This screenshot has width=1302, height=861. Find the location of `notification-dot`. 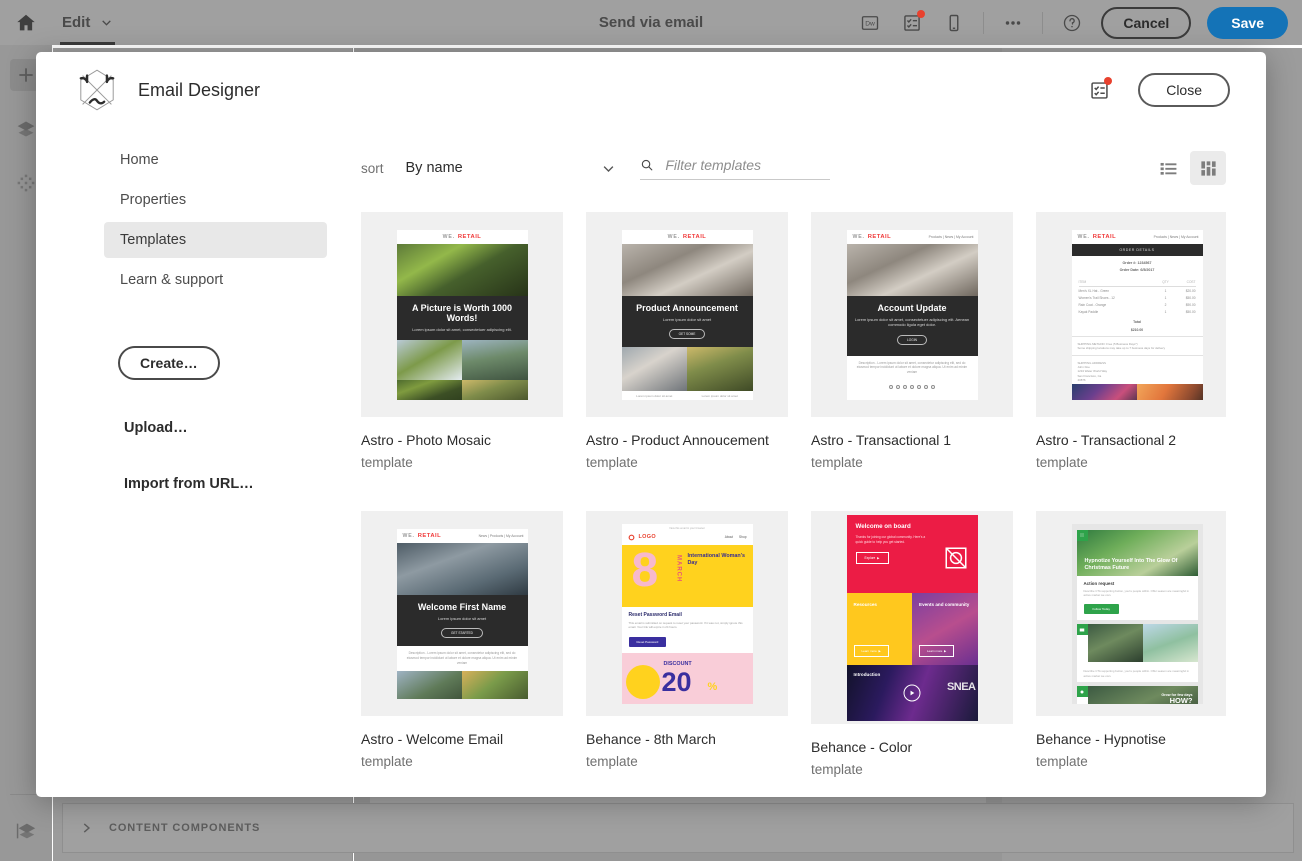

notification-dot is located at coordinates (921, 13).